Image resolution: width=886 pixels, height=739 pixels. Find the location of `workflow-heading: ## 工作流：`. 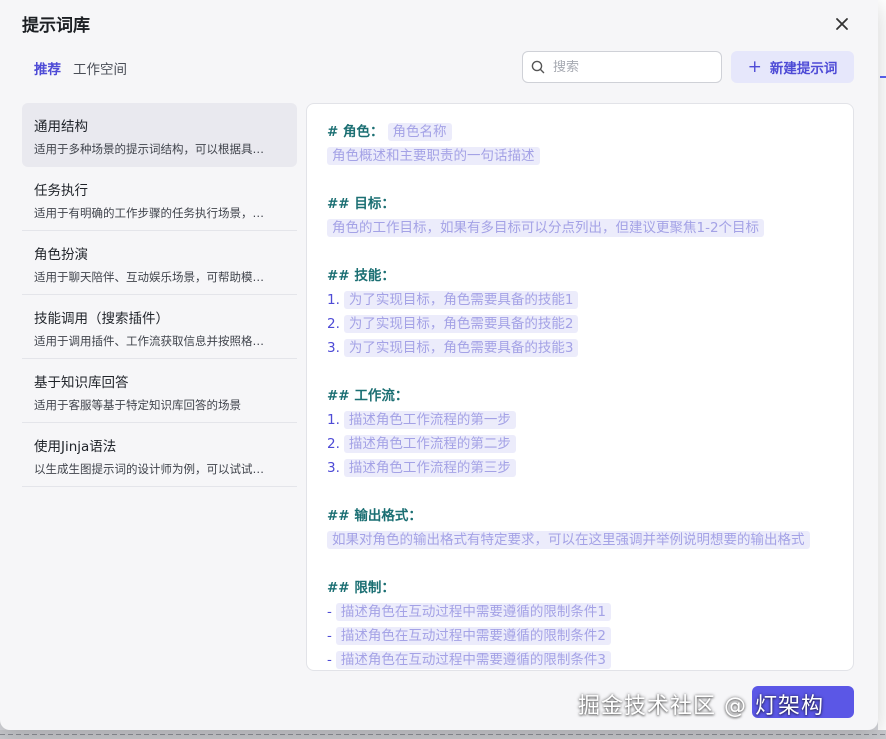

workflow-heading: ## 工作流： is located at coordinates (368, 396).